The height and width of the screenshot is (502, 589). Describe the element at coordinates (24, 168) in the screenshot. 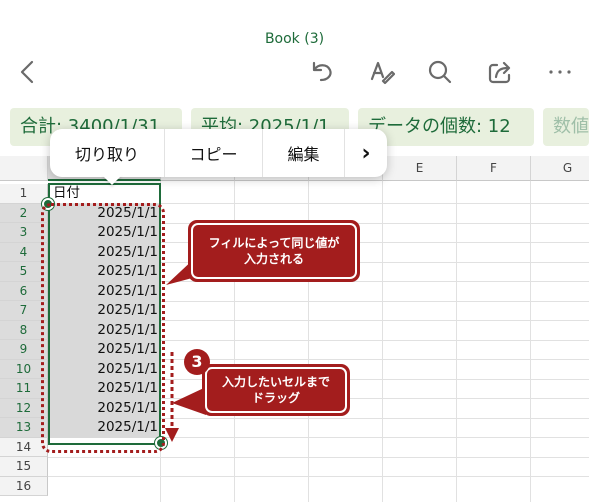

I see `select-all-corner` at that location.